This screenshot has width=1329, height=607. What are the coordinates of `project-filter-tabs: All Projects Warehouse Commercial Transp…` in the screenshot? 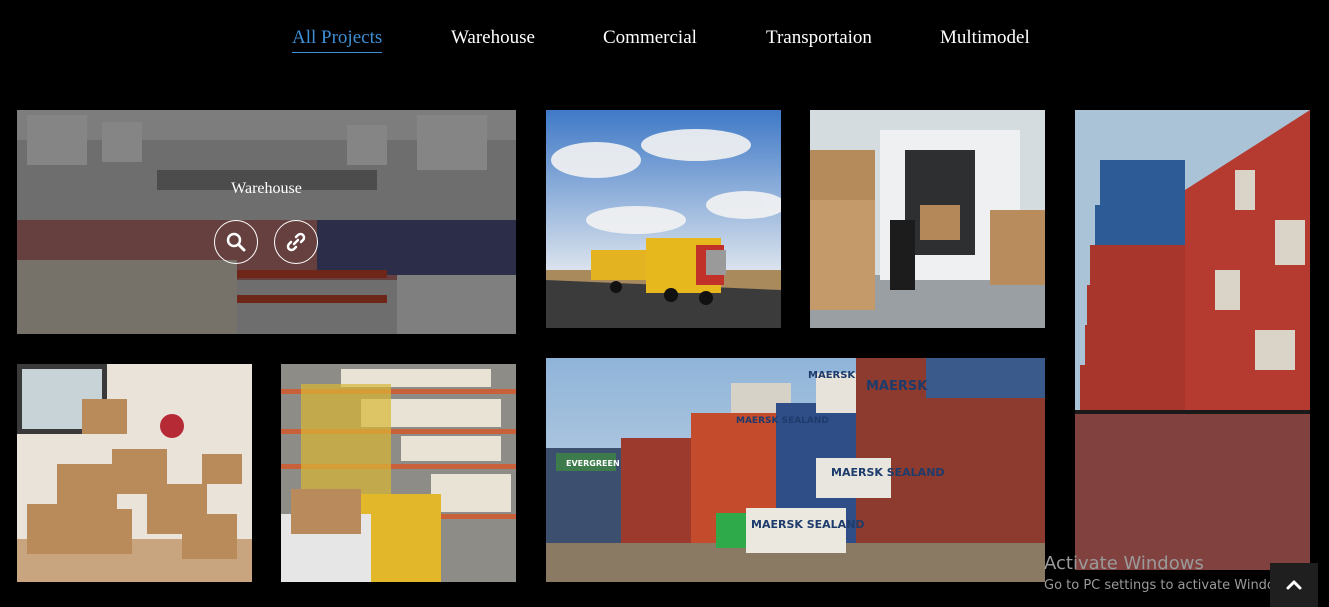 It's located at (664, 40).